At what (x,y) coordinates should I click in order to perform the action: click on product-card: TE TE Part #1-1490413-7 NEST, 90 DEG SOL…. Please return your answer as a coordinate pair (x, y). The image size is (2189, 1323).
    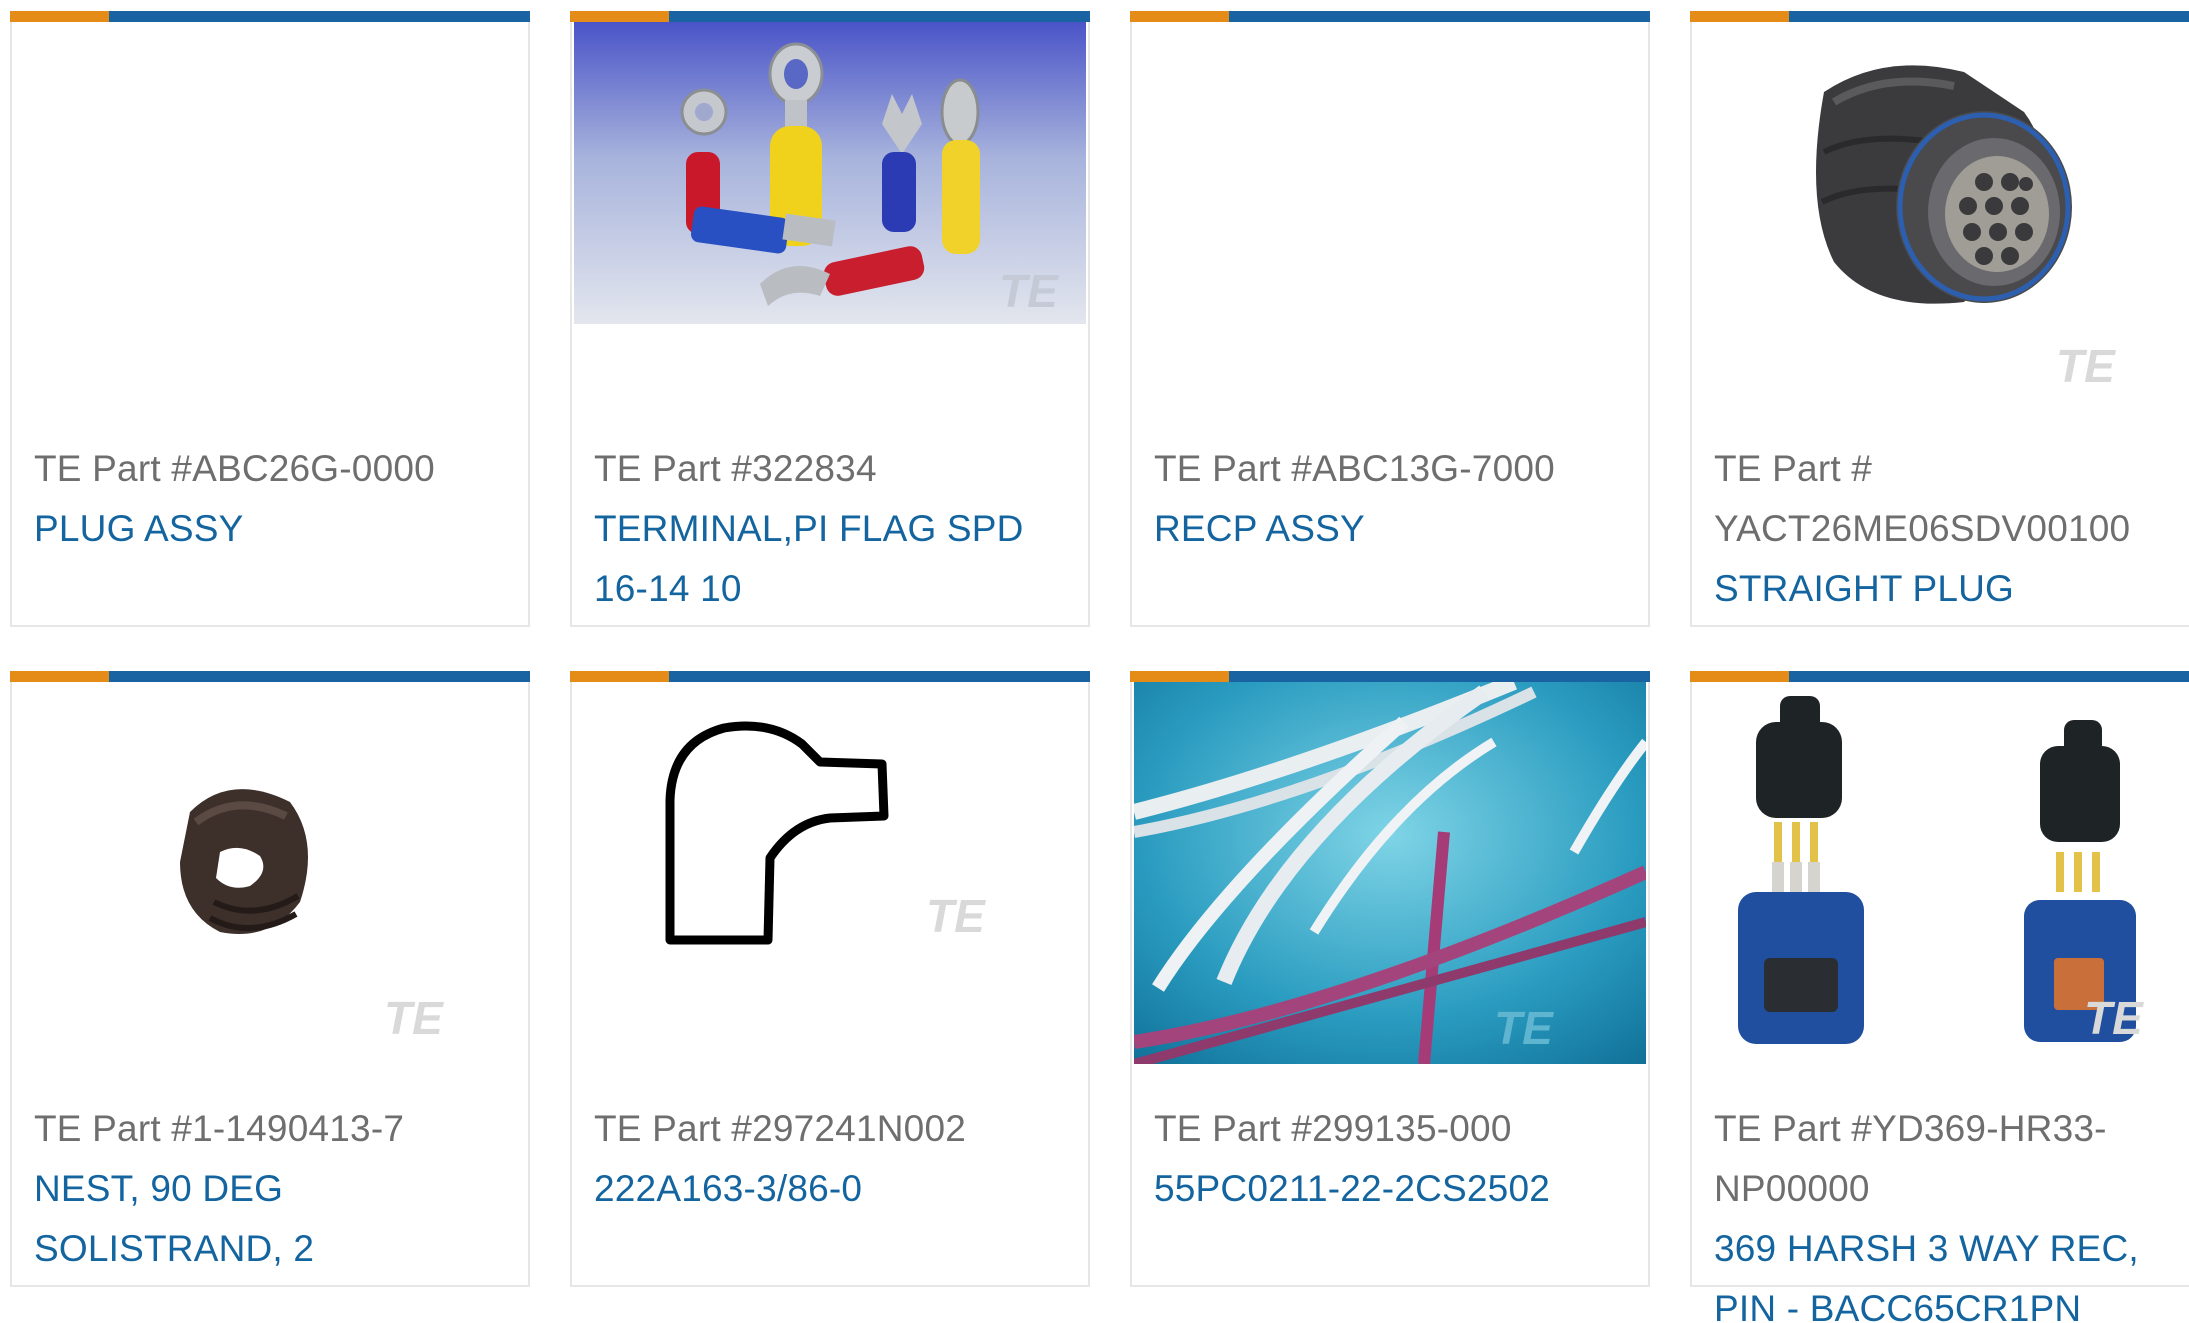
    Looking at the image, I should click on (270, 979).